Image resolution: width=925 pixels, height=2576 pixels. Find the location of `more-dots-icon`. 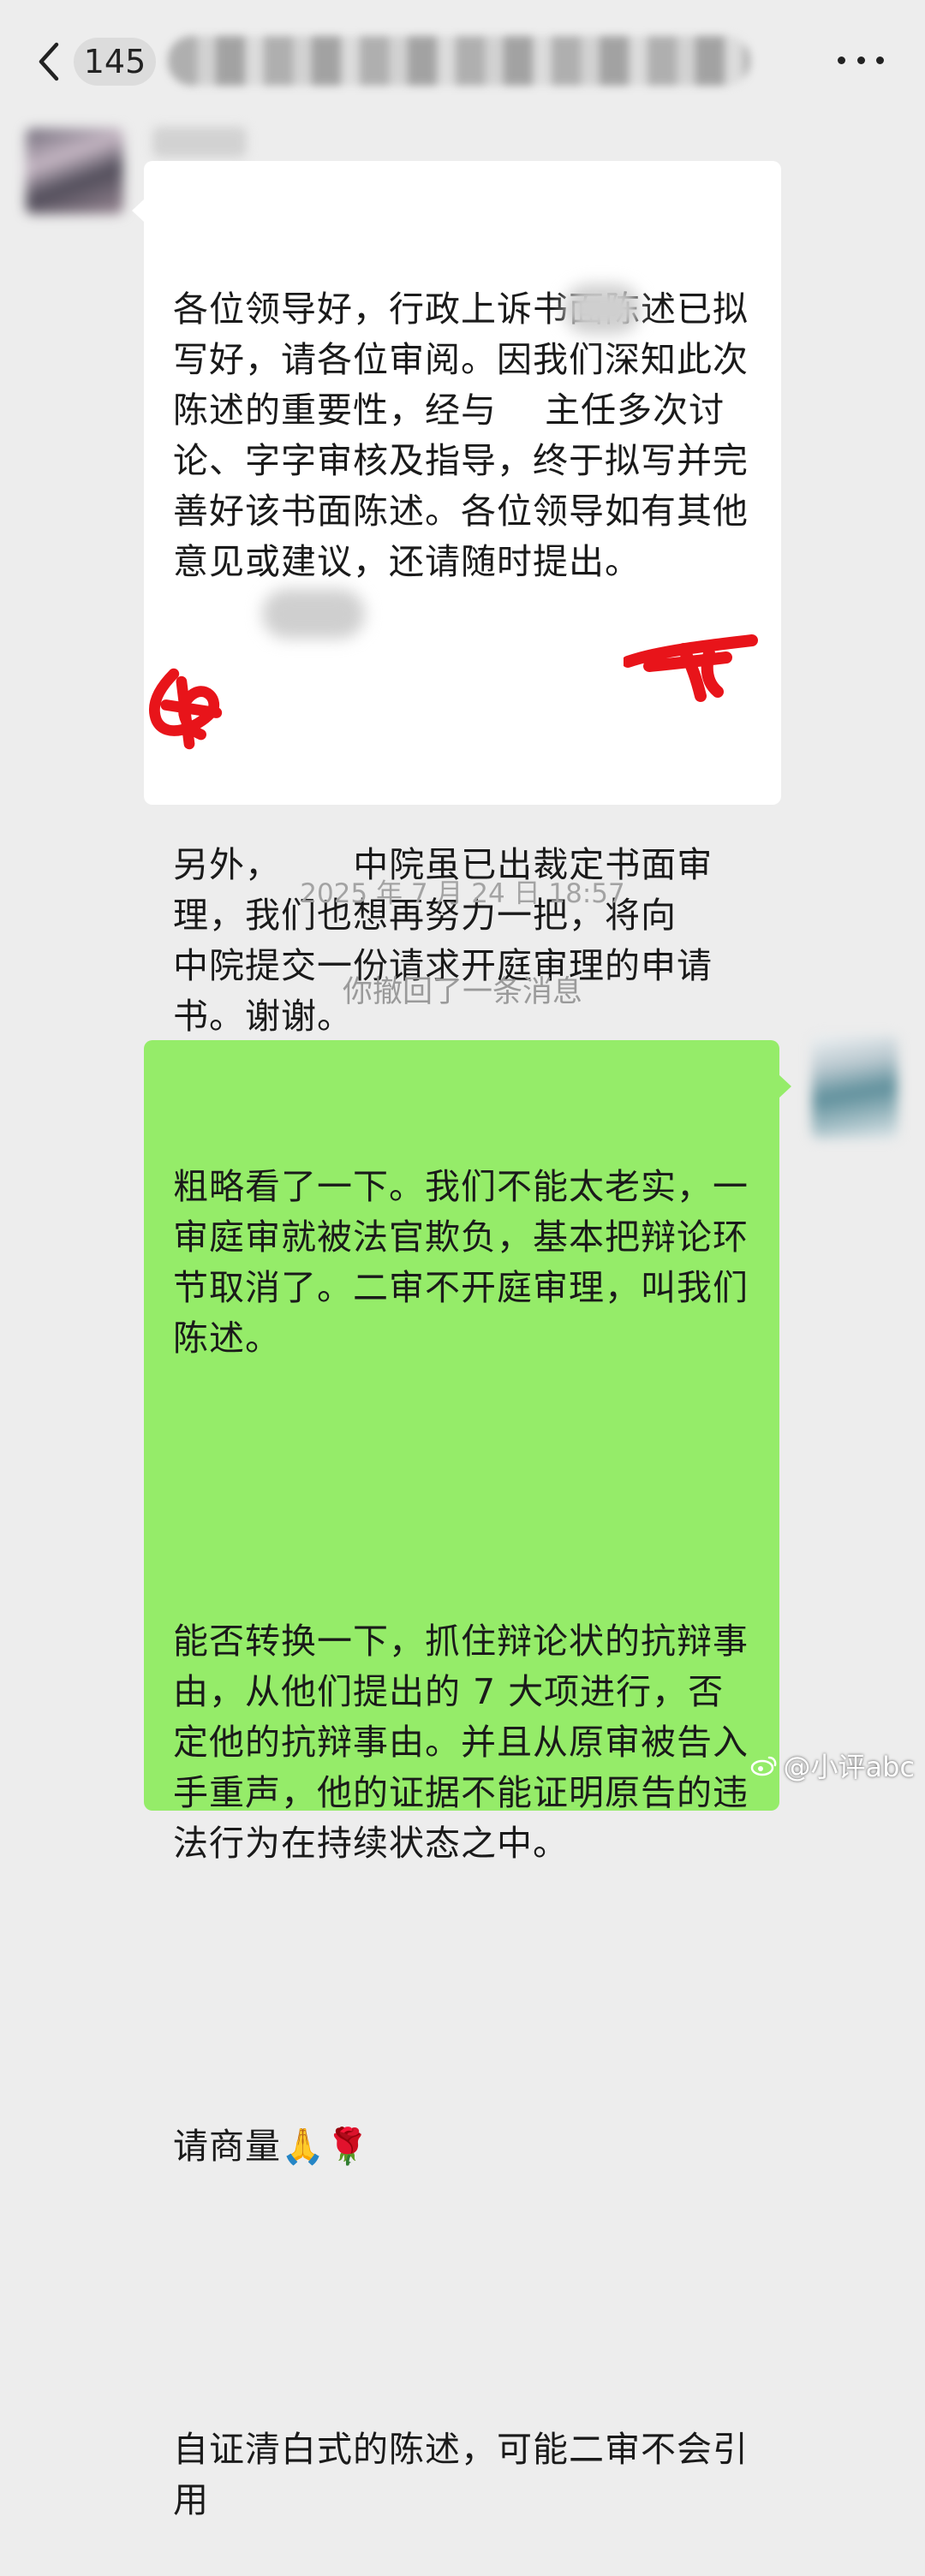

more-dots-icon is located at coordinates (861, 60).